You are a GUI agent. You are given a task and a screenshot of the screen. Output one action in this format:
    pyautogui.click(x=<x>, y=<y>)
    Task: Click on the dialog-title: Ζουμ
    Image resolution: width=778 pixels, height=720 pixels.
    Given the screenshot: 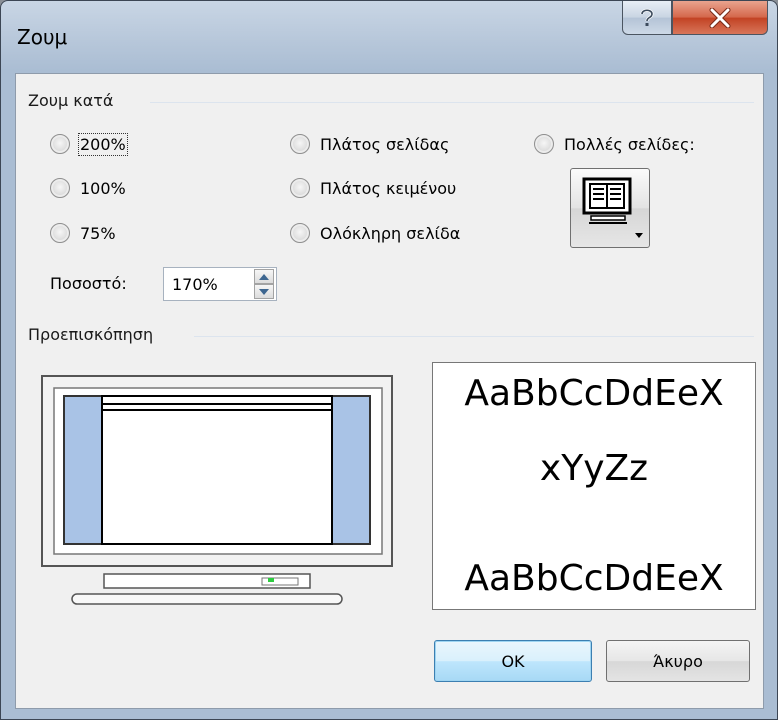 What is the action you would take?
    pyautogui.click(x=42, y=37)
    